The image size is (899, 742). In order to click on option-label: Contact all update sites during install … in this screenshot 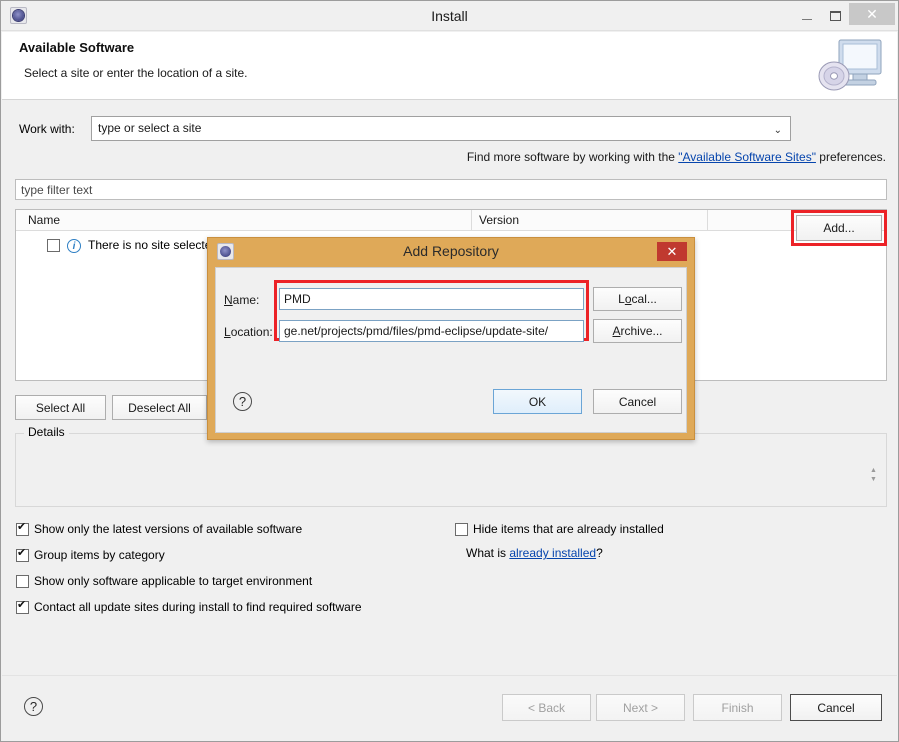, I will do `click(198, 607)`.